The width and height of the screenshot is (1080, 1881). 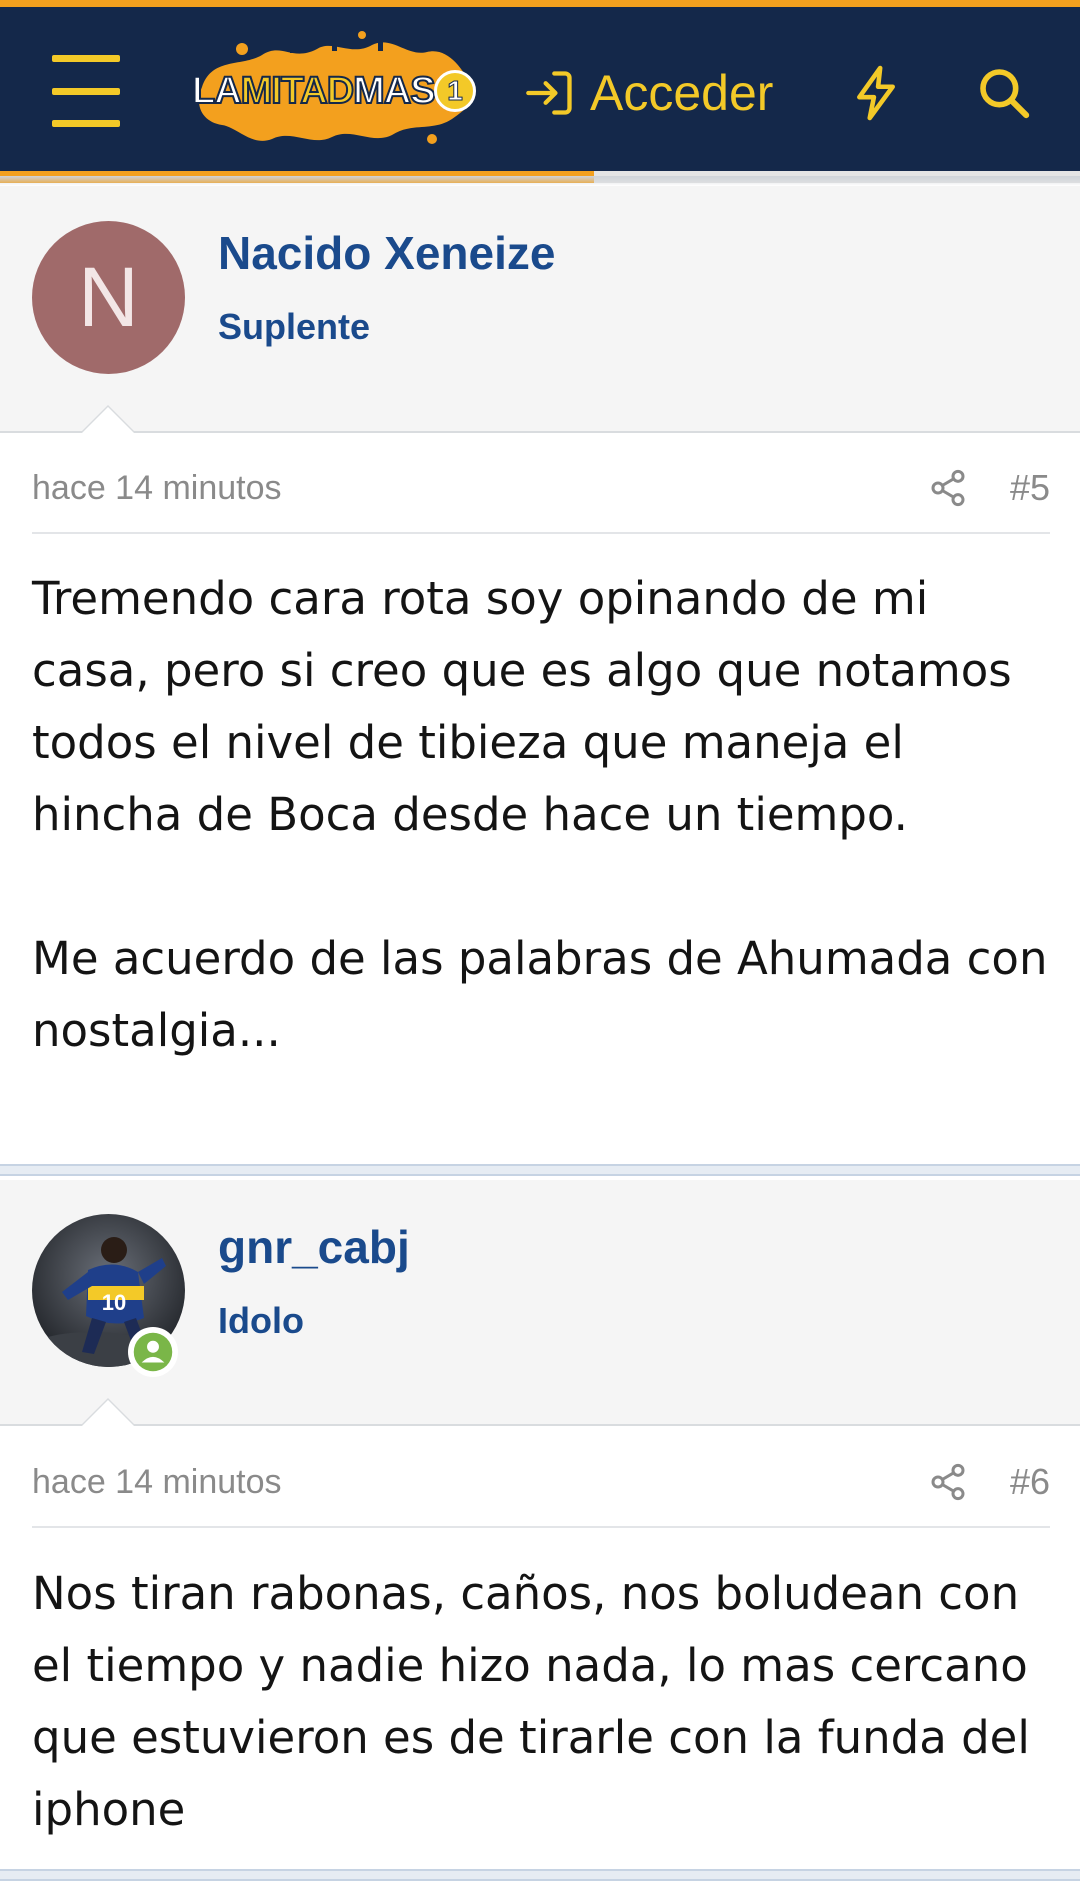 I want to click on post-meta-row: hace 14 minutos #6, so click(x=541, y=1483).